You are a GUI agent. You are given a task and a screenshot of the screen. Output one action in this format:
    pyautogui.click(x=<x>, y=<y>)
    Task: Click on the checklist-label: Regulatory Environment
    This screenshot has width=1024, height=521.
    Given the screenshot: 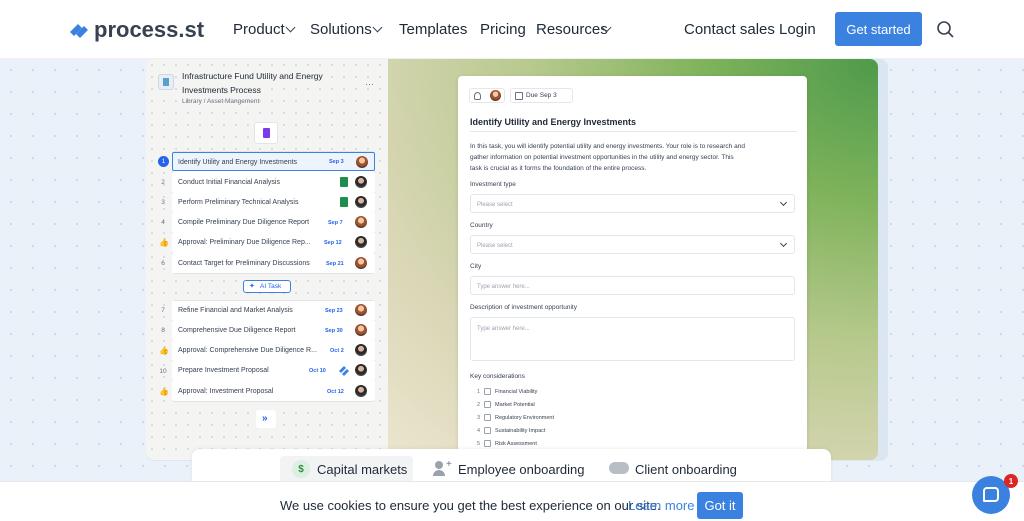 What is the action you would take?
    pyautogui.click(x=525, y=418)
    